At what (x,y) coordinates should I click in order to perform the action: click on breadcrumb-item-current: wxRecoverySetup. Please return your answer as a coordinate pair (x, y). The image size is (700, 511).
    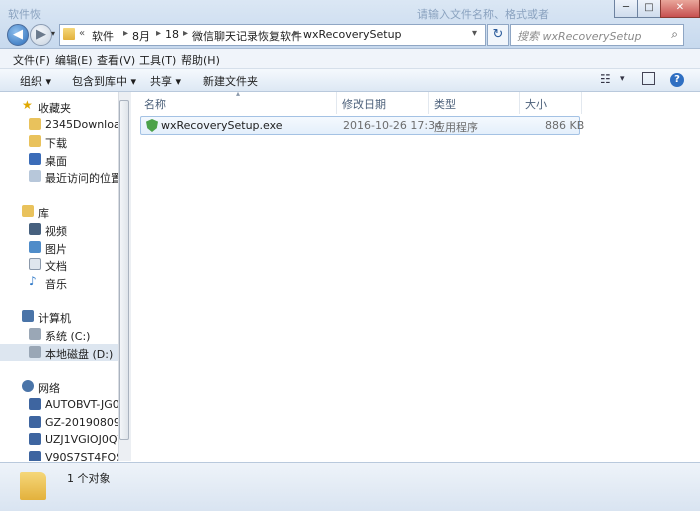
    Looking at the image, I should click on (352, 34).